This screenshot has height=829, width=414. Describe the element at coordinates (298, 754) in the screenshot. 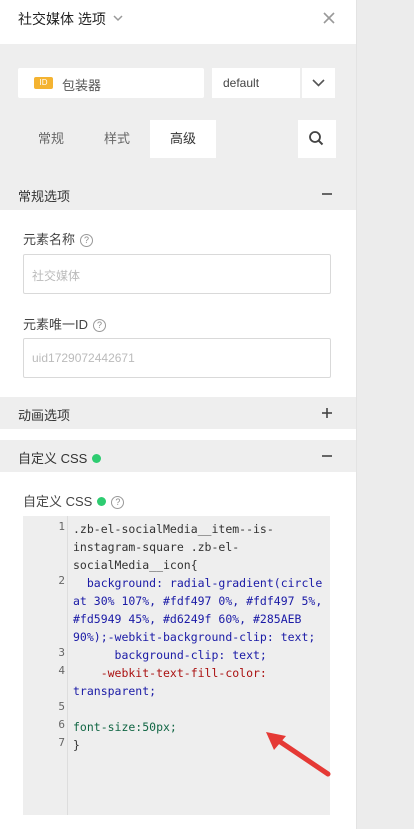

I see `arrow-annotation` at that location.